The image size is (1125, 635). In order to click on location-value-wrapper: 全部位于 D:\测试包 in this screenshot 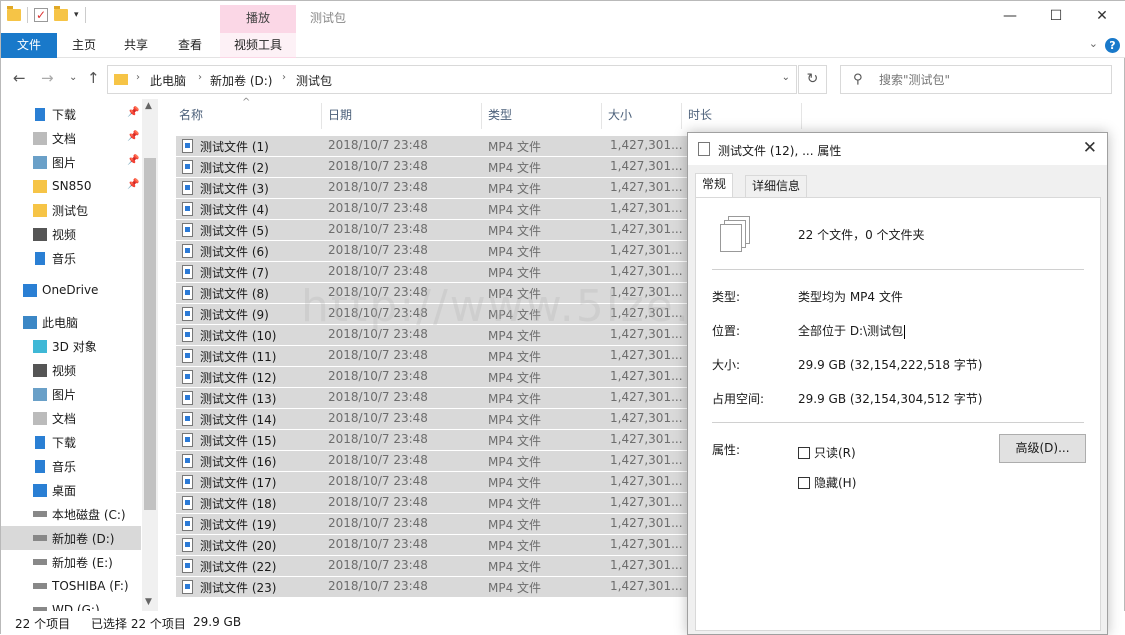, I will do `click(852, 330)`.